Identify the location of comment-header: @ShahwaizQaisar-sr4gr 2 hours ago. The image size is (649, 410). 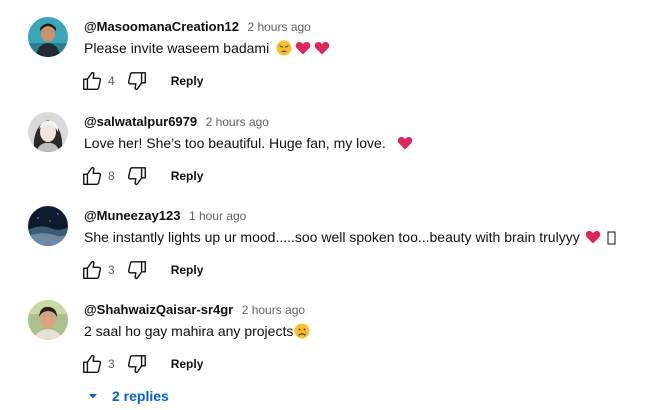
(194, 310).